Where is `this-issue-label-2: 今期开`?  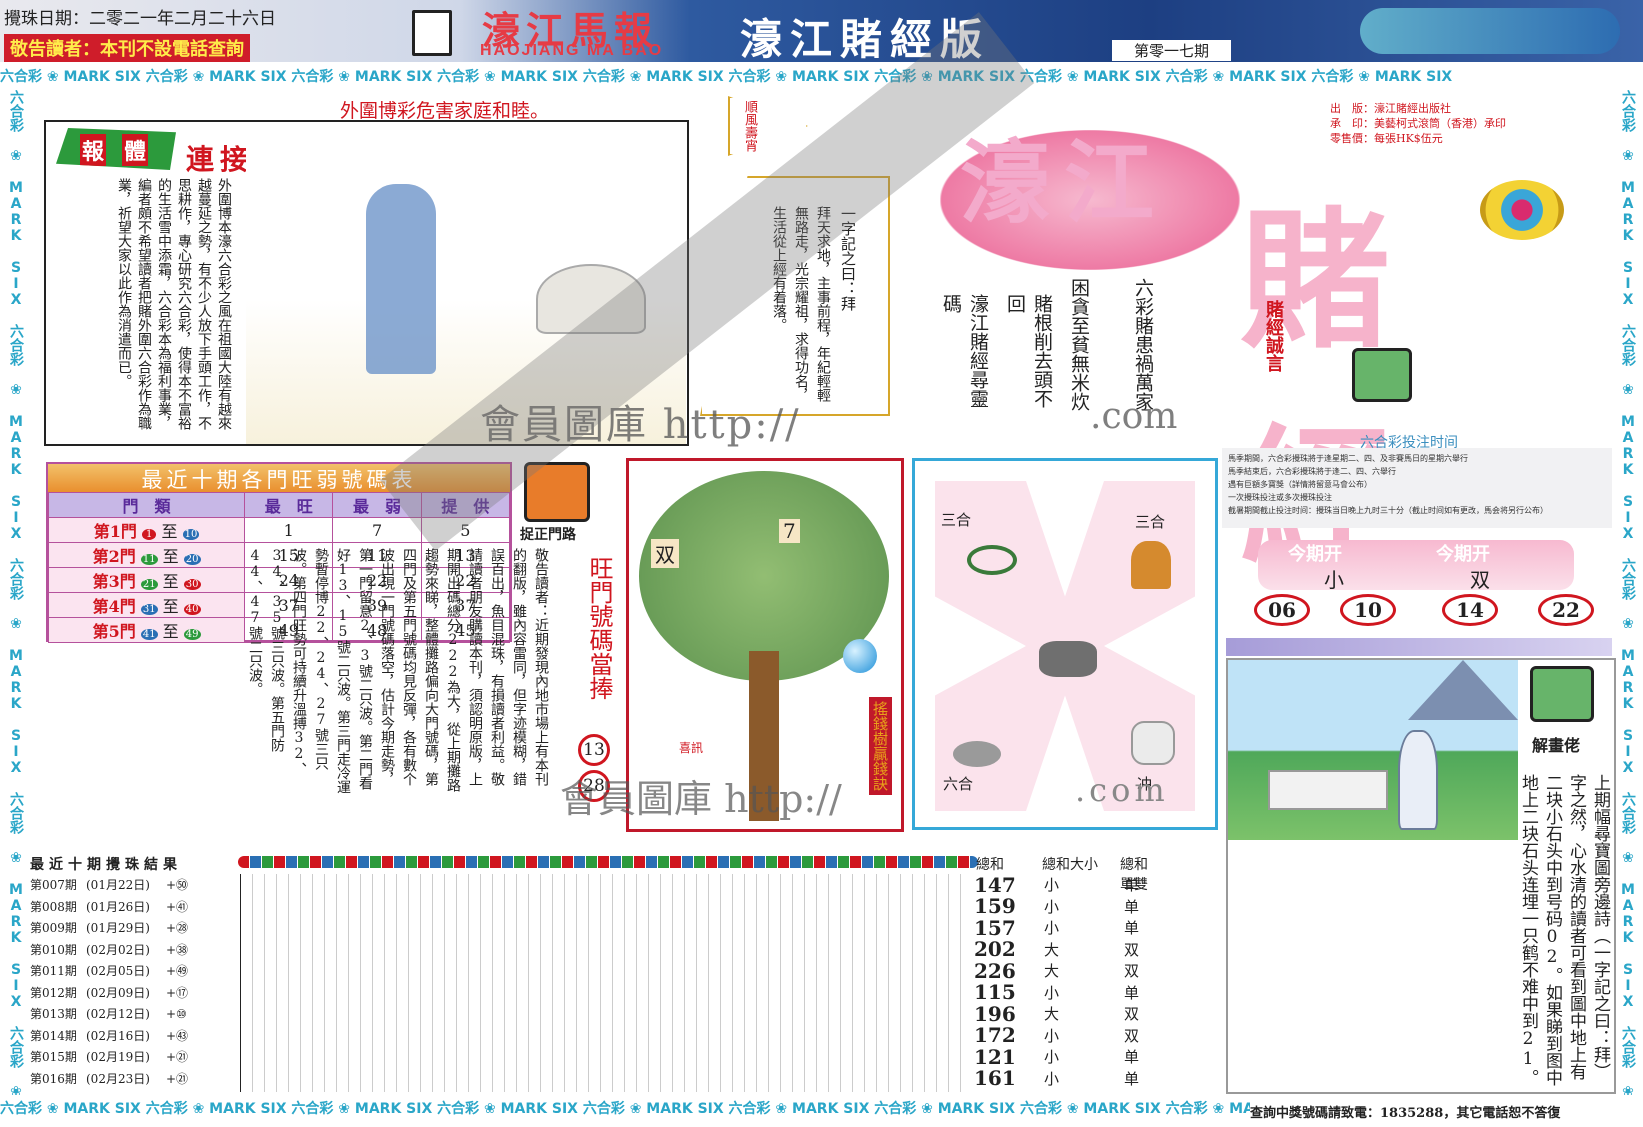
this-issue-label-2: 今期开 is located at coordinates (1463, 554).